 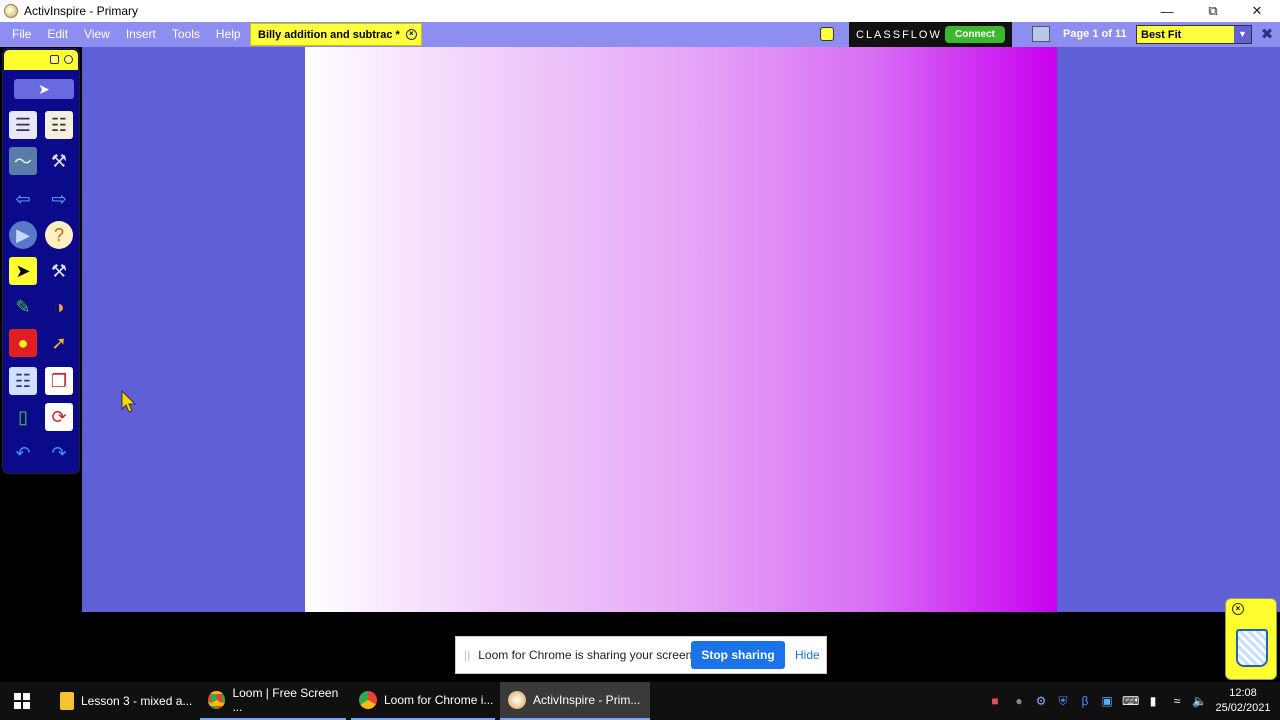 I want to click on clock: 12:08 25/02/2021, so click(x=1243, y=701).